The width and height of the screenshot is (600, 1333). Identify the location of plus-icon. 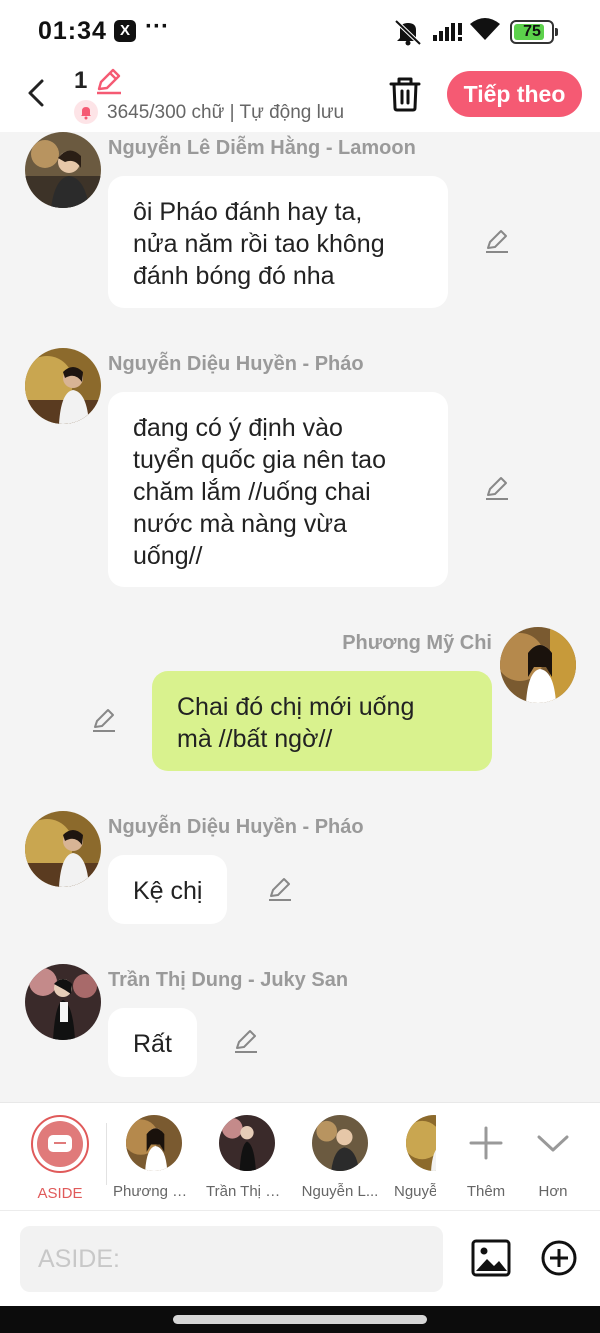
(486, 1143).